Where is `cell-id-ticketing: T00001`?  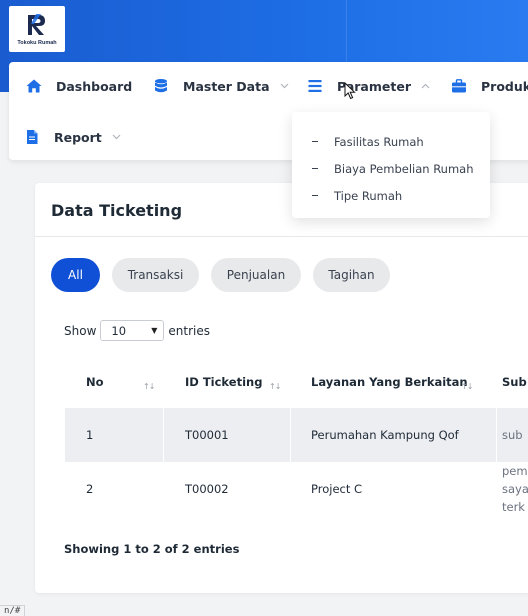
cell-id-ticketing: T00001 is located at coordinates (207, 435).